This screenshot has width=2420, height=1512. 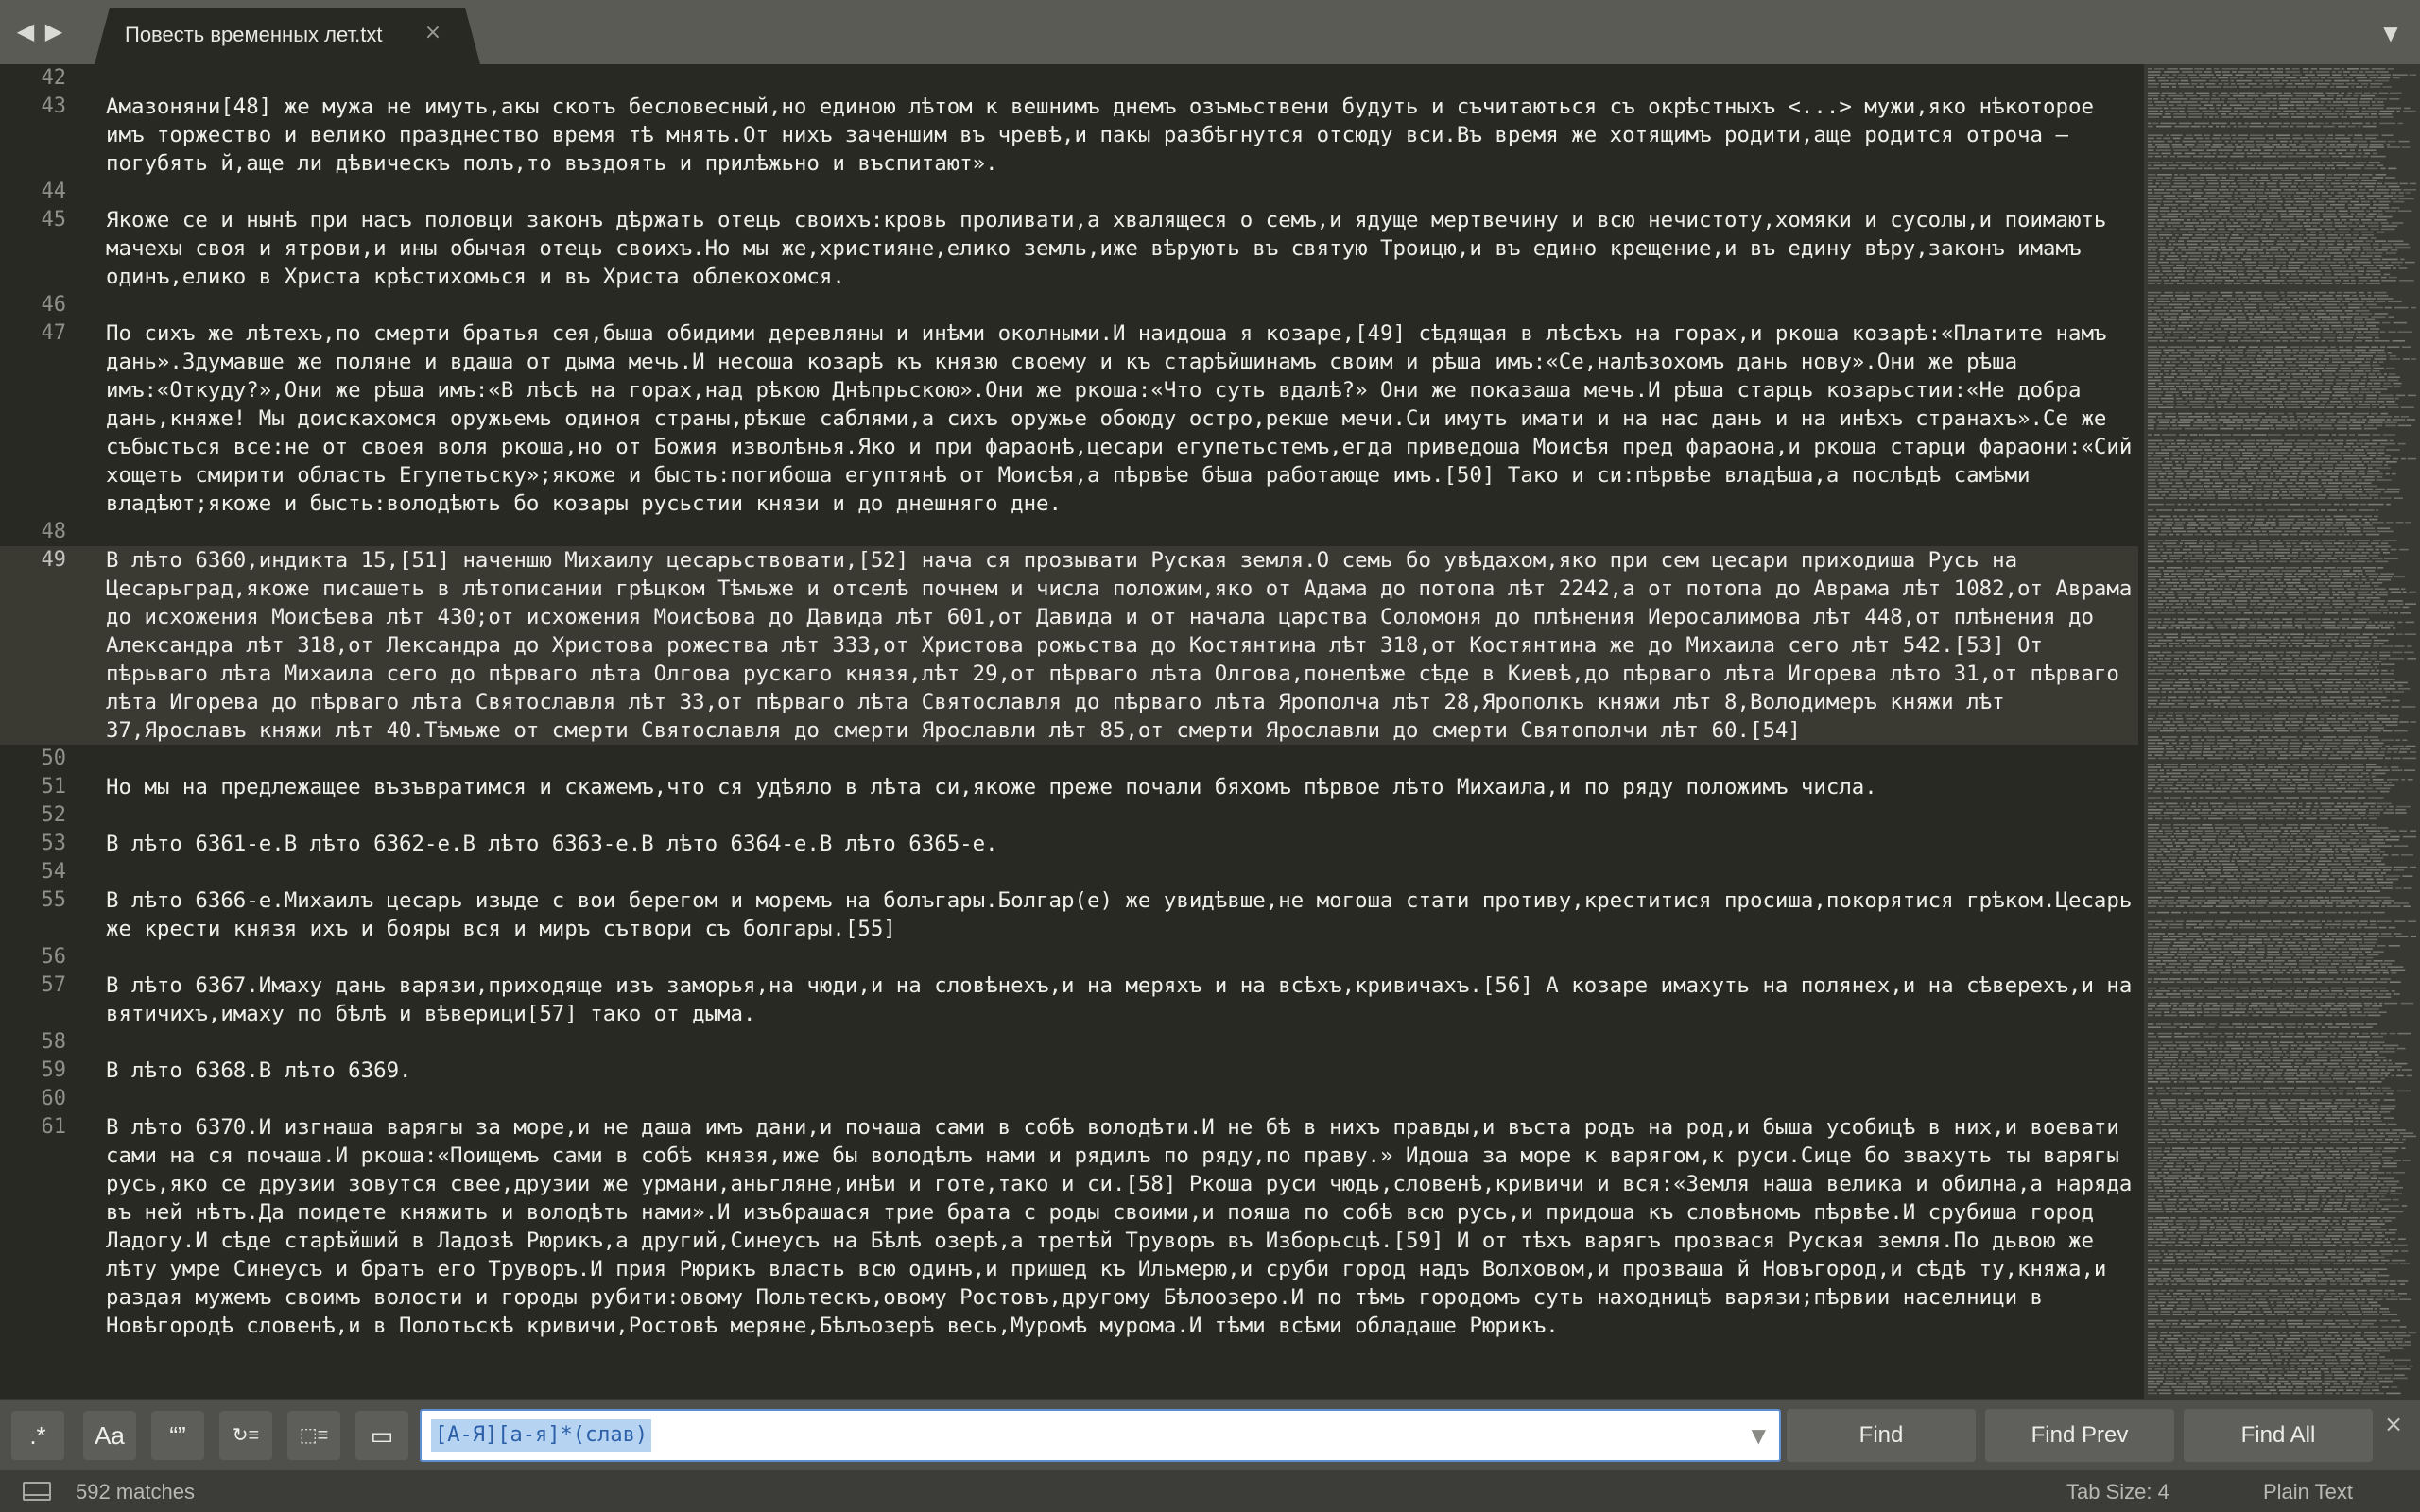 What do you see at coordinates (2391, 33) in the screenshot?
I see `tab-list-menu-icon: ▼` at bounding box center [2391, 33].